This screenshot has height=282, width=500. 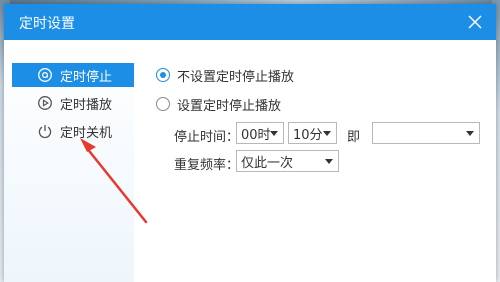 What do you see at coordinates (236, 77) in the screenshot?
I see `radio-no-timer-label: 不设置定时停止播放` at bounding box center [236, 77].